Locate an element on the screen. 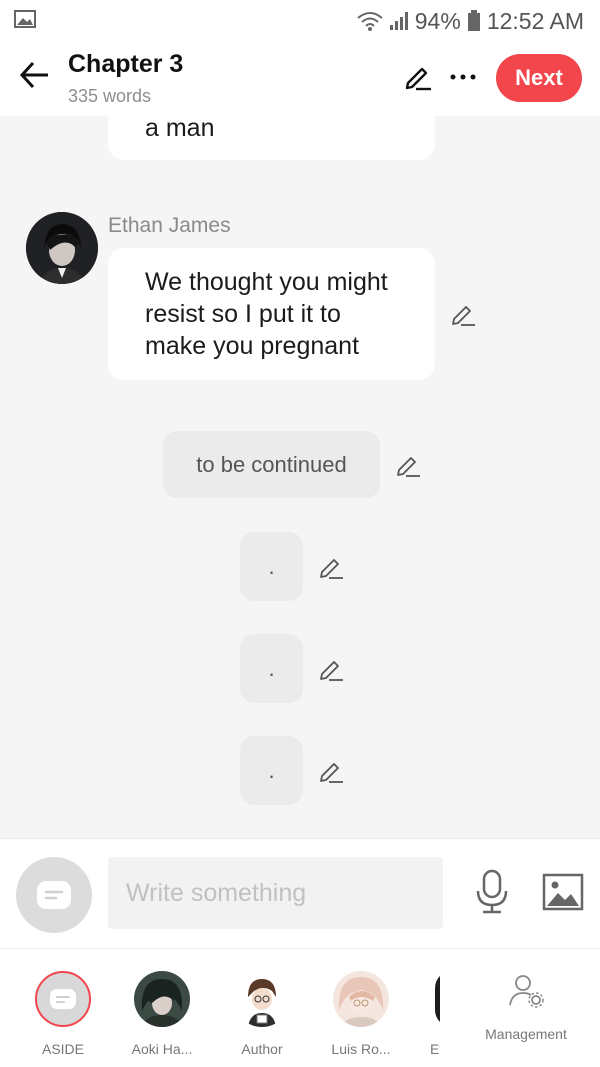  management-button: Management is located at coordinates (526, 1007).